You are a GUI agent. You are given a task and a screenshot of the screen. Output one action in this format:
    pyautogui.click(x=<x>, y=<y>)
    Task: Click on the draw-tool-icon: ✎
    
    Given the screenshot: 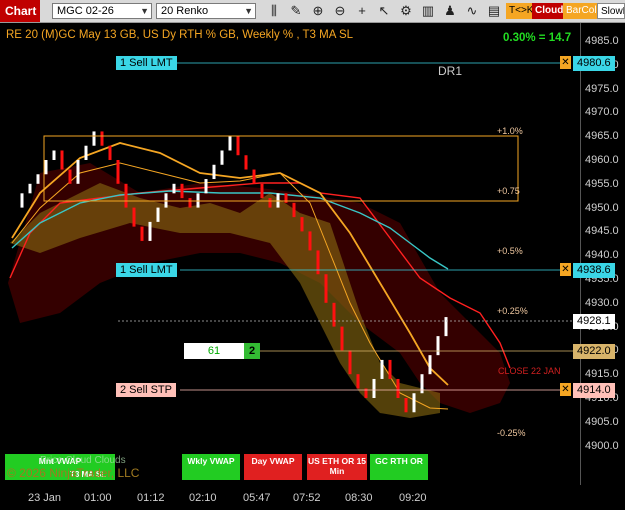 What is the action you would take?
    pyautogui.click(x=296, y=11)
    